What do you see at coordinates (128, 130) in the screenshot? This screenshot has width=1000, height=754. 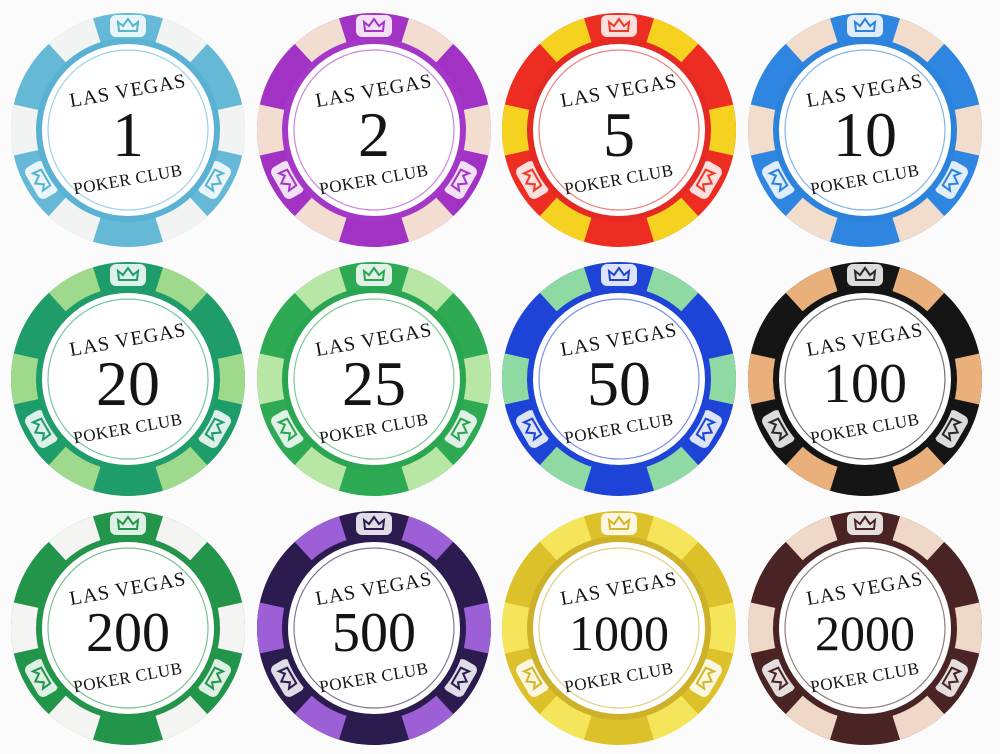 I see `poker-chip-1: LAS VEGAS 1 POKER CLUB` at bounding box center [128, 130].